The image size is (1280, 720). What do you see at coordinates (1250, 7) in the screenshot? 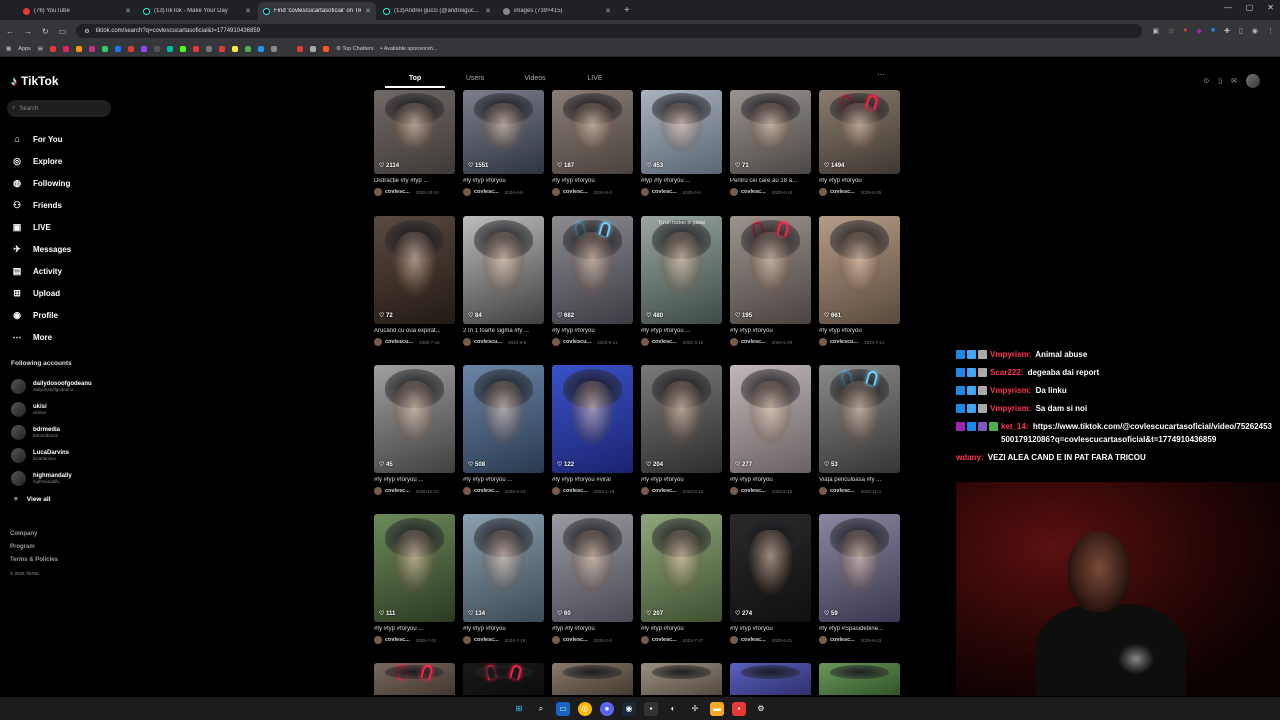
I see `maximize-icon: ▢` at bounding box center [1250, 7].